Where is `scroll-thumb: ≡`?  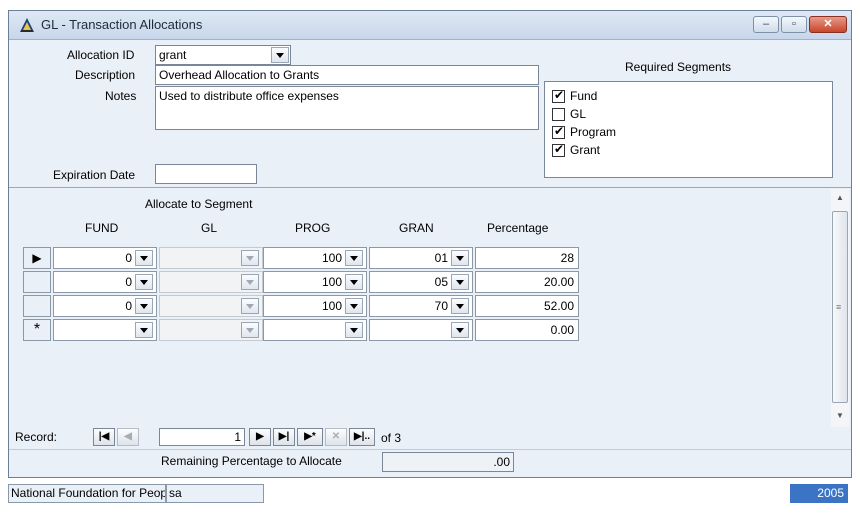 scroll-thumb: ≡ is located at coordinates (840, 307).